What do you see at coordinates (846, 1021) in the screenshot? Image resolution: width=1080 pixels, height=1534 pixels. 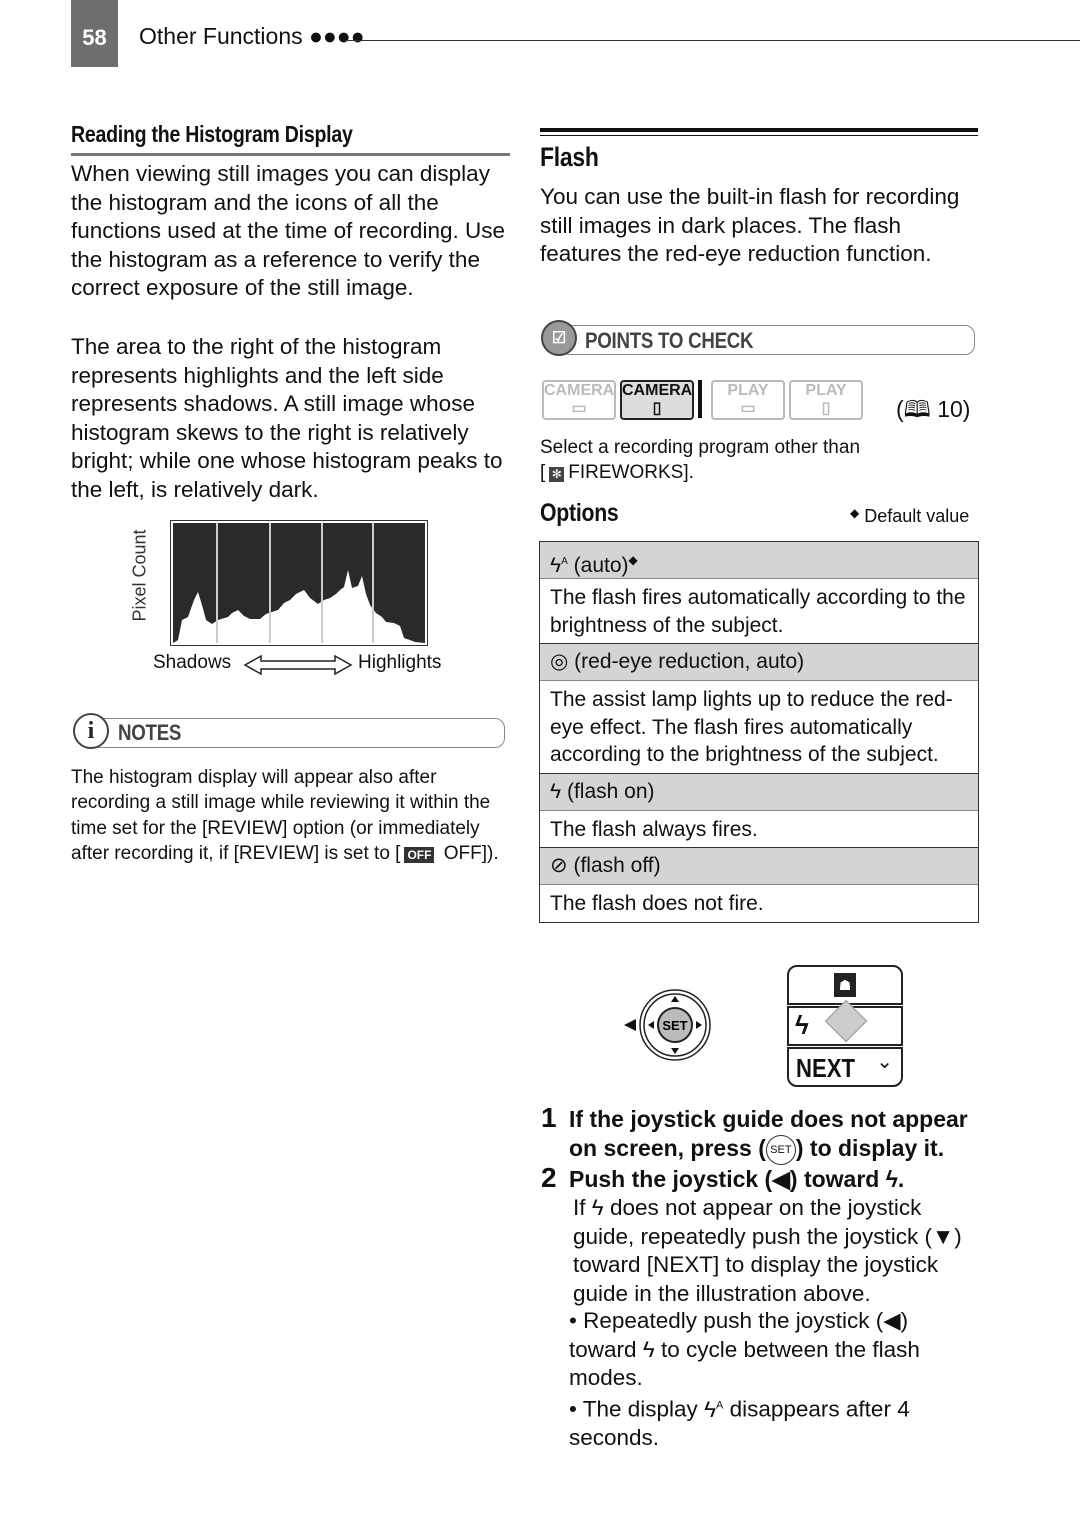 I see `joystick-direction-icon` at bounding box center [846, 1021].